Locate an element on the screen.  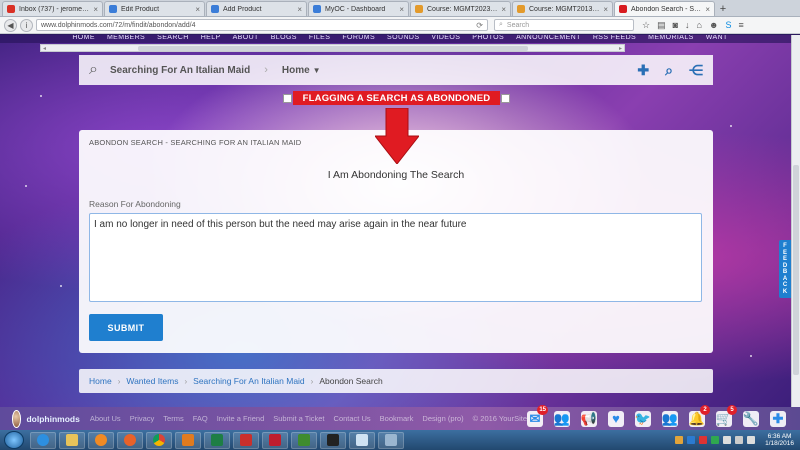
top-menu-item: MEMBERS is located at coordinates (126, 39).